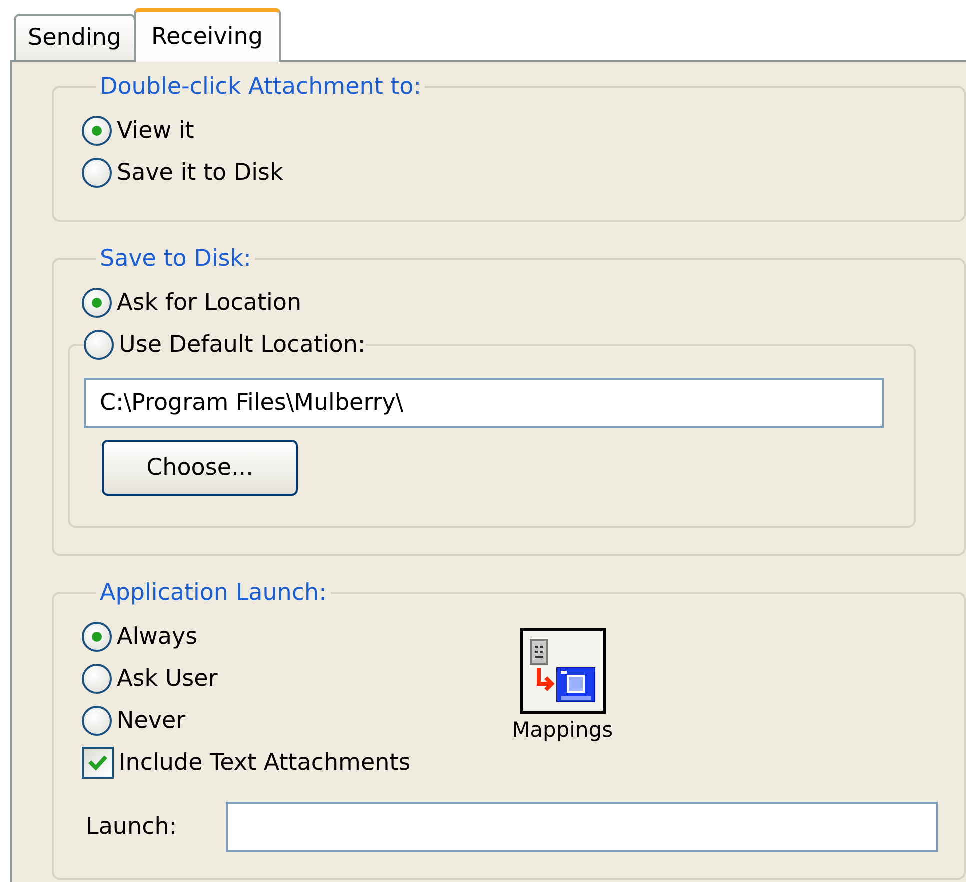 This screenshot has height=882, width=966. I want to click on radio-label: Never, so click(151, 721).